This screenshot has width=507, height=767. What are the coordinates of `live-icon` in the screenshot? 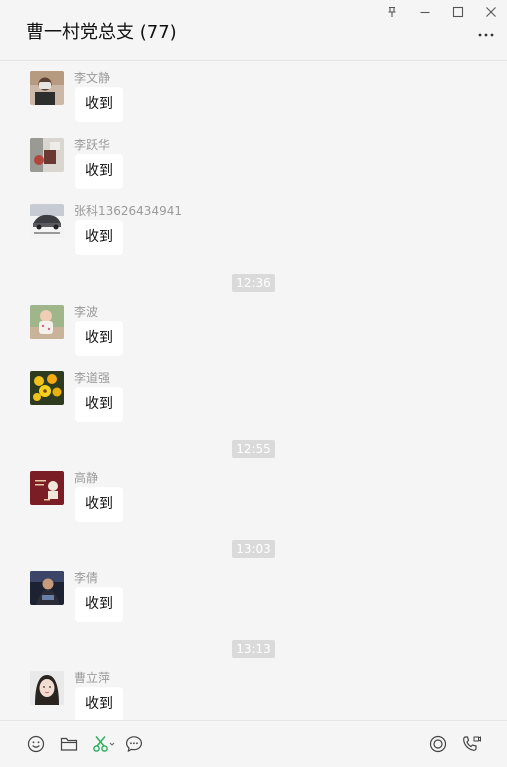 It's located at (438, 744).